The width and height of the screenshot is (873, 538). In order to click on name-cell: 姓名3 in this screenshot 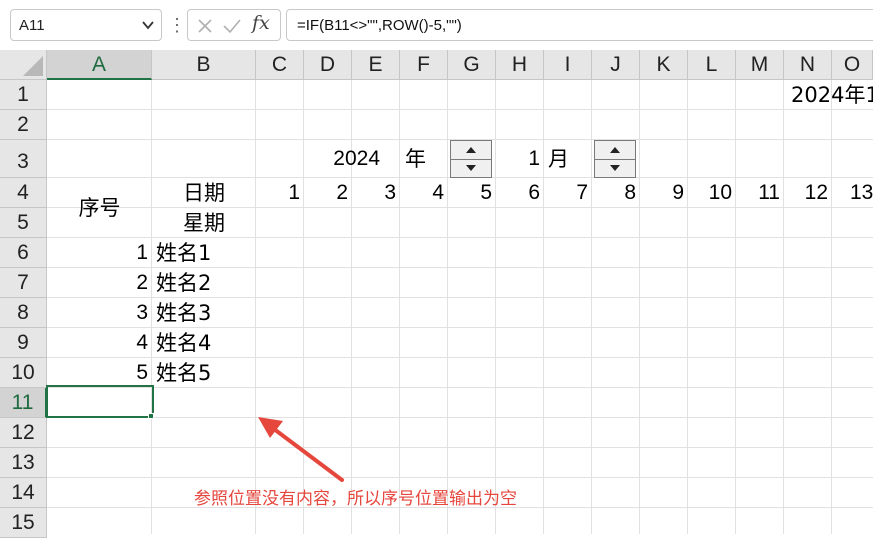, I will do `click(206, 313)`.